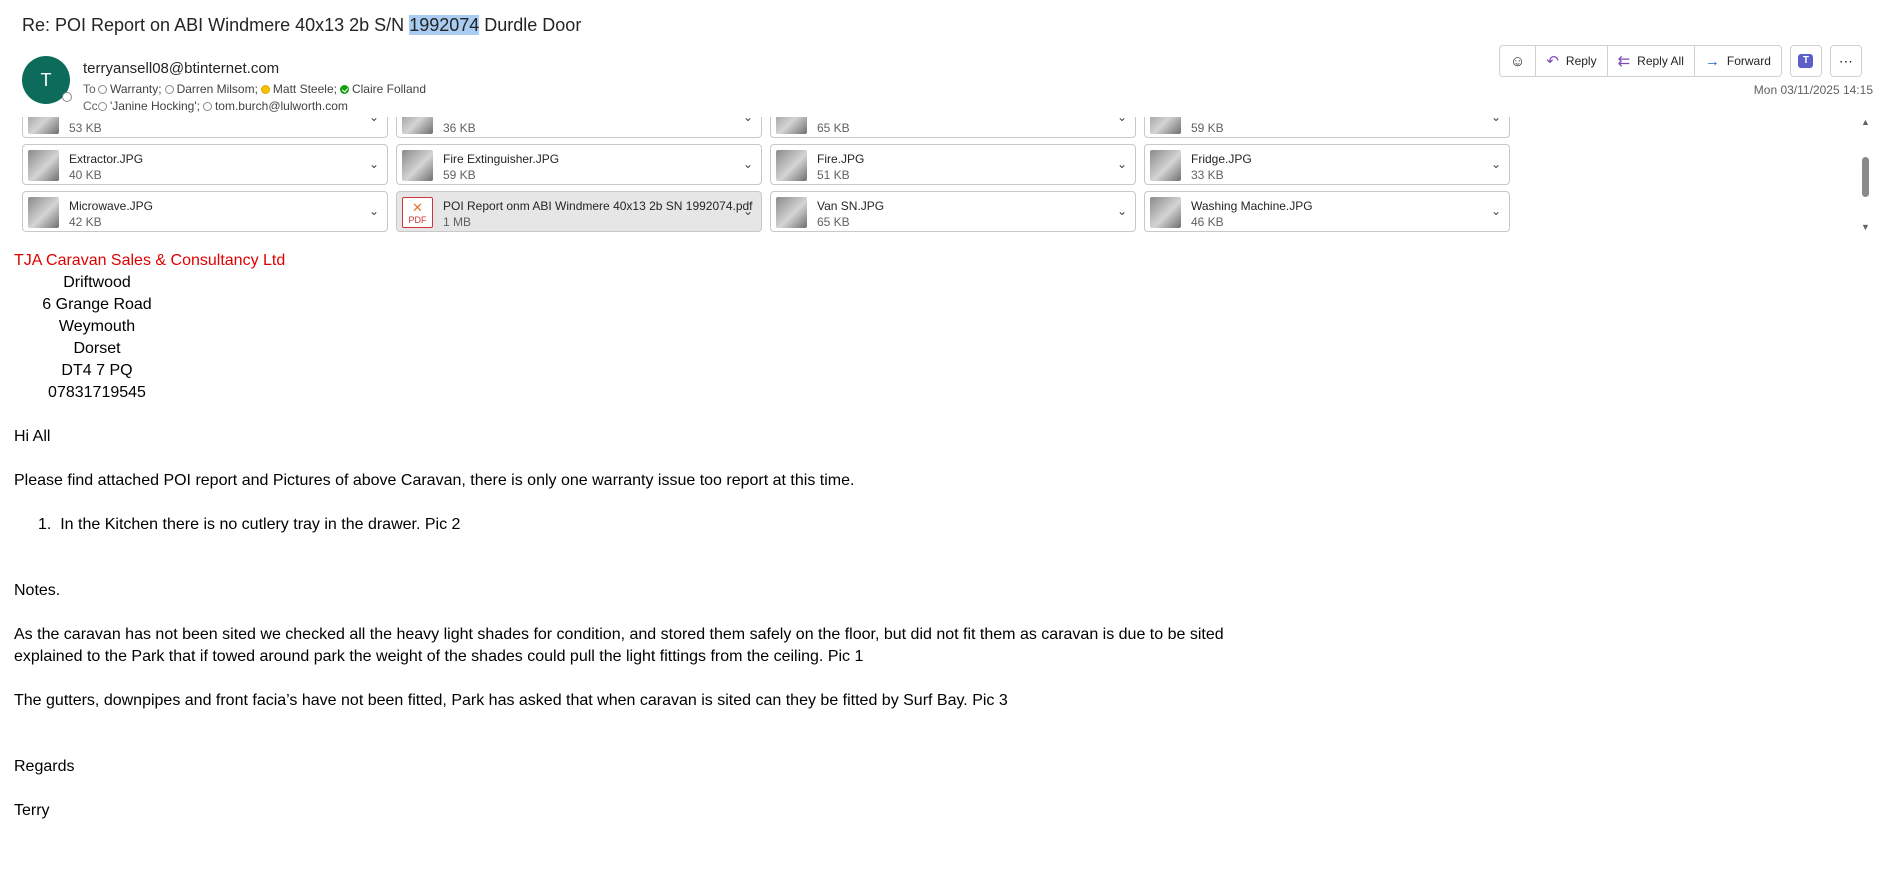 This screenshot has width=1903, height=891. Describe the element at coordinates (579, 127) in the screenshot. I see `attachment-card: 36 KB ⌄` at that location.